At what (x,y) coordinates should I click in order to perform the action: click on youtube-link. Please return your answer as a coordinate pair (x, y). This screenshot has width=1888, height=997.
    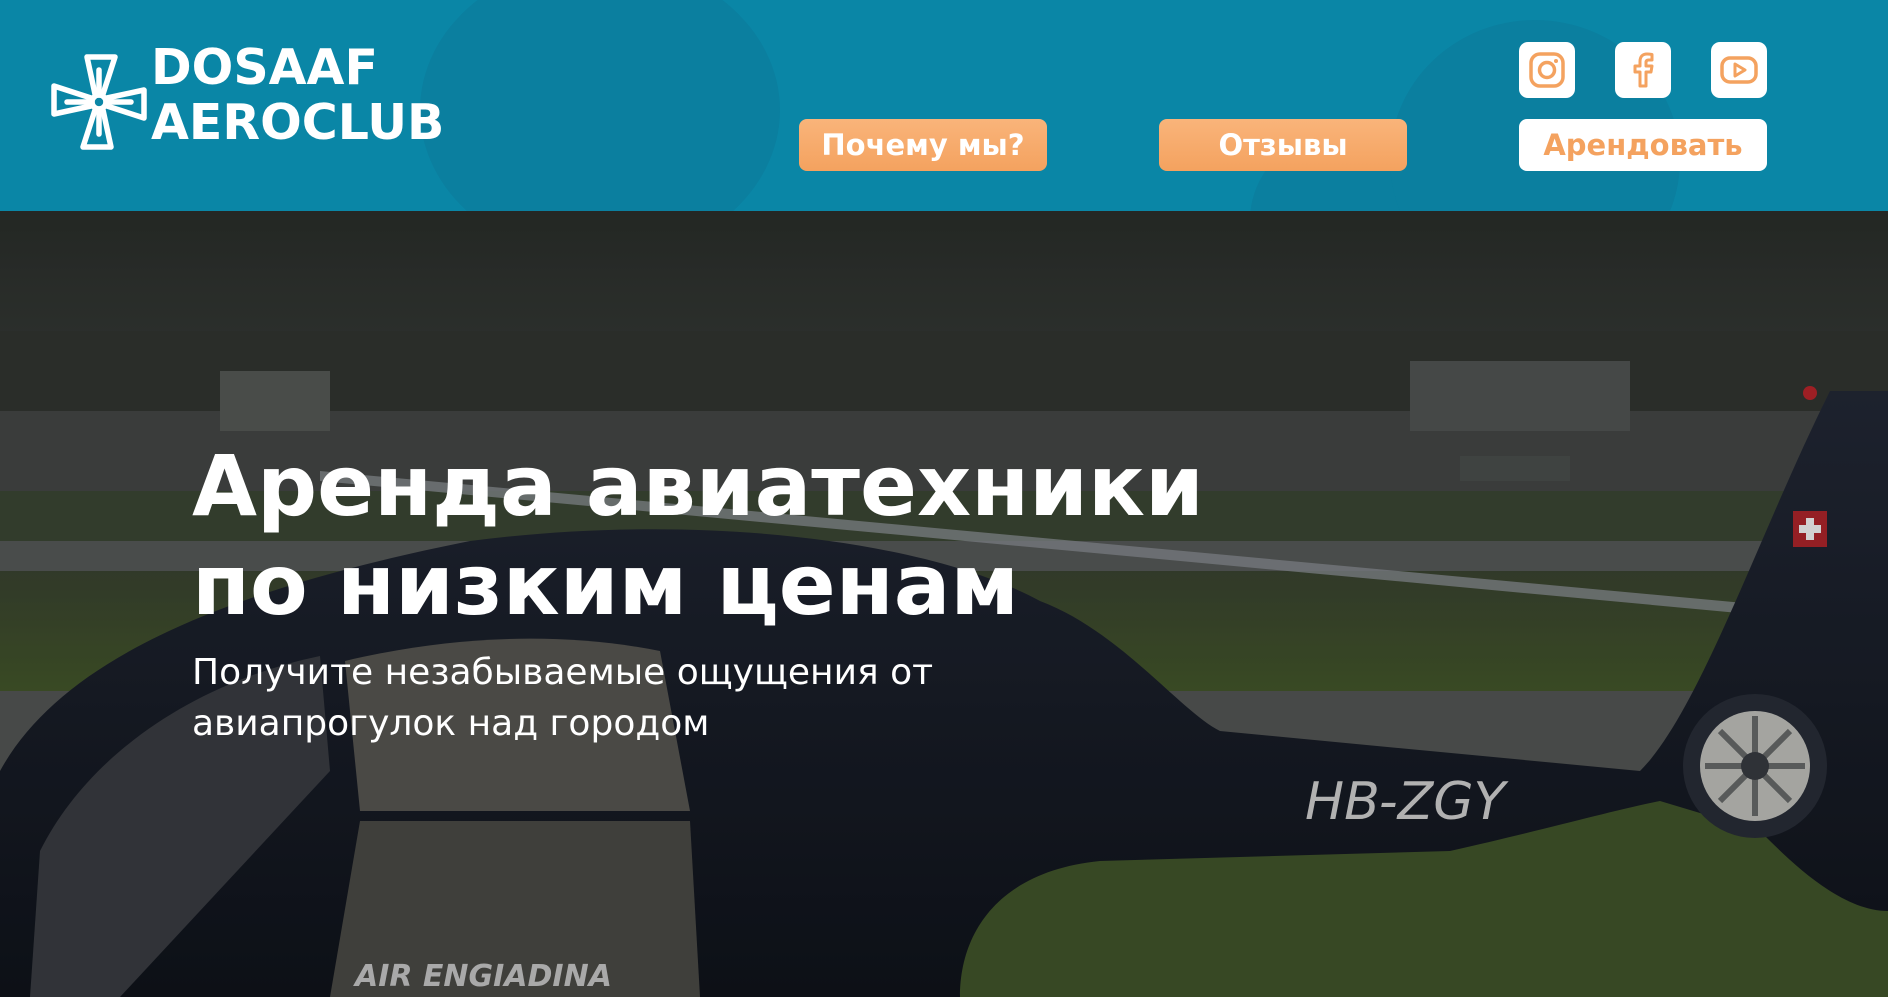
    Looking at the image, I should click on (1739, 70).